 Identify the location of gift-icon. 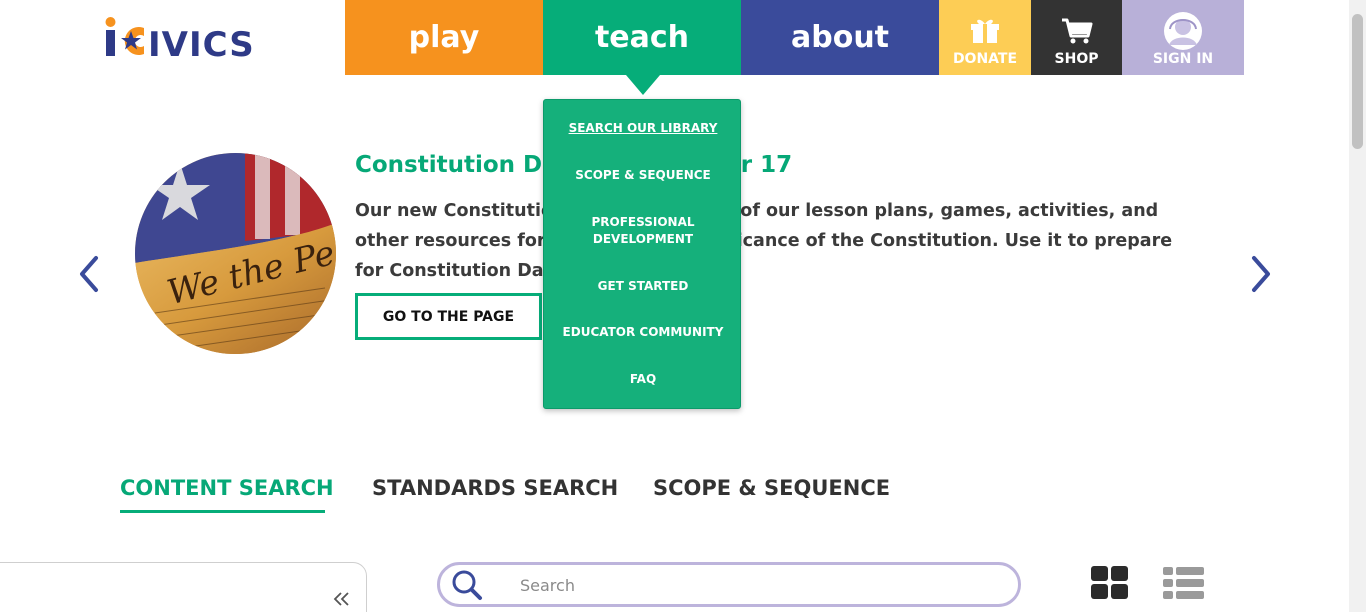
(985, 31).